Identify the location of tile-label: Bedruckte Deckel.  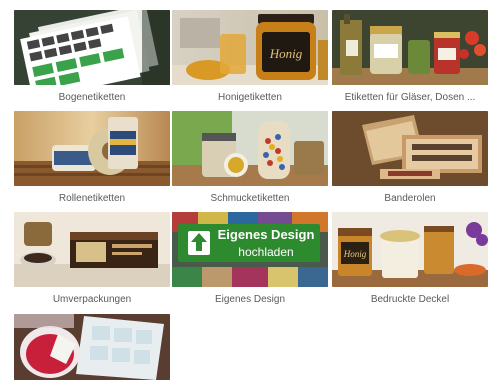
(410, 299).